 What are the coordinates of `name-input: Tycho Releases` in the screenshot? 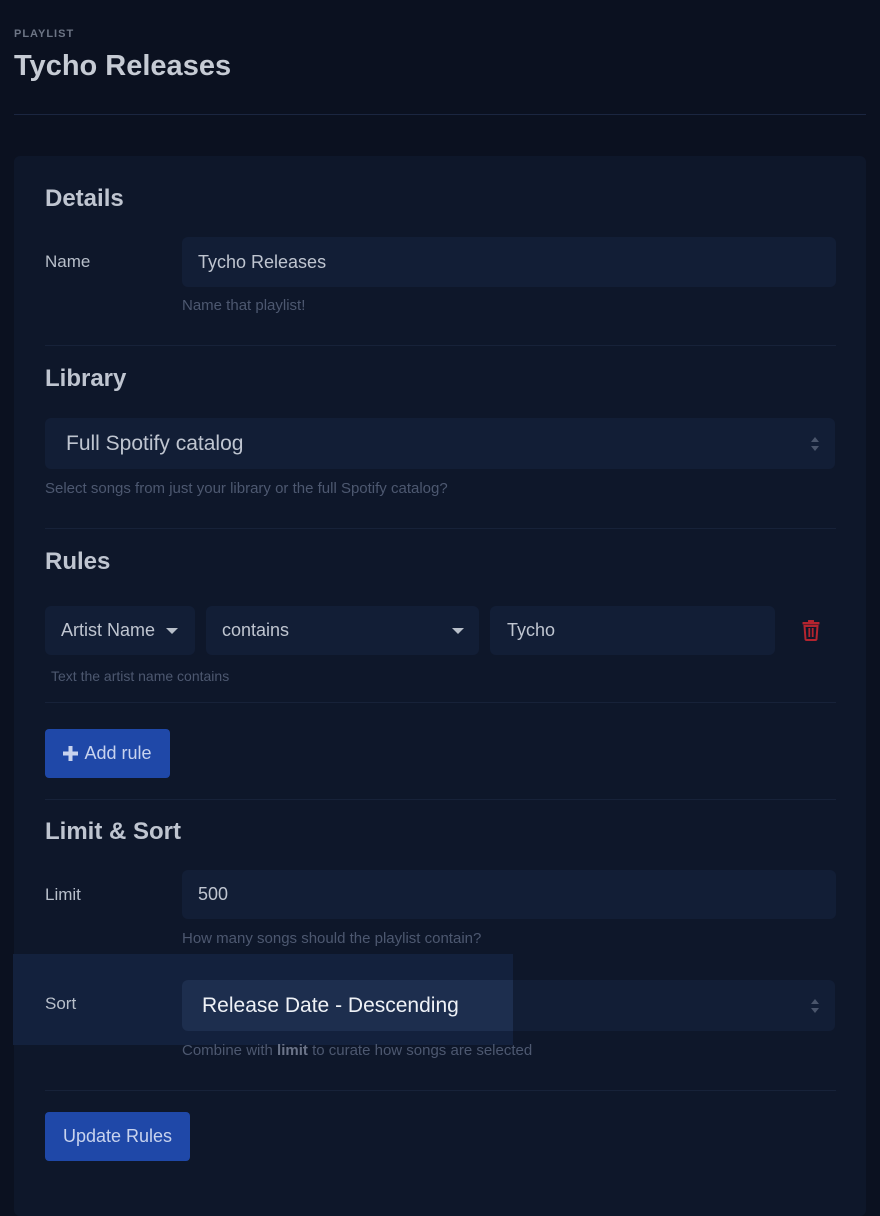 It's located at (509, 262).